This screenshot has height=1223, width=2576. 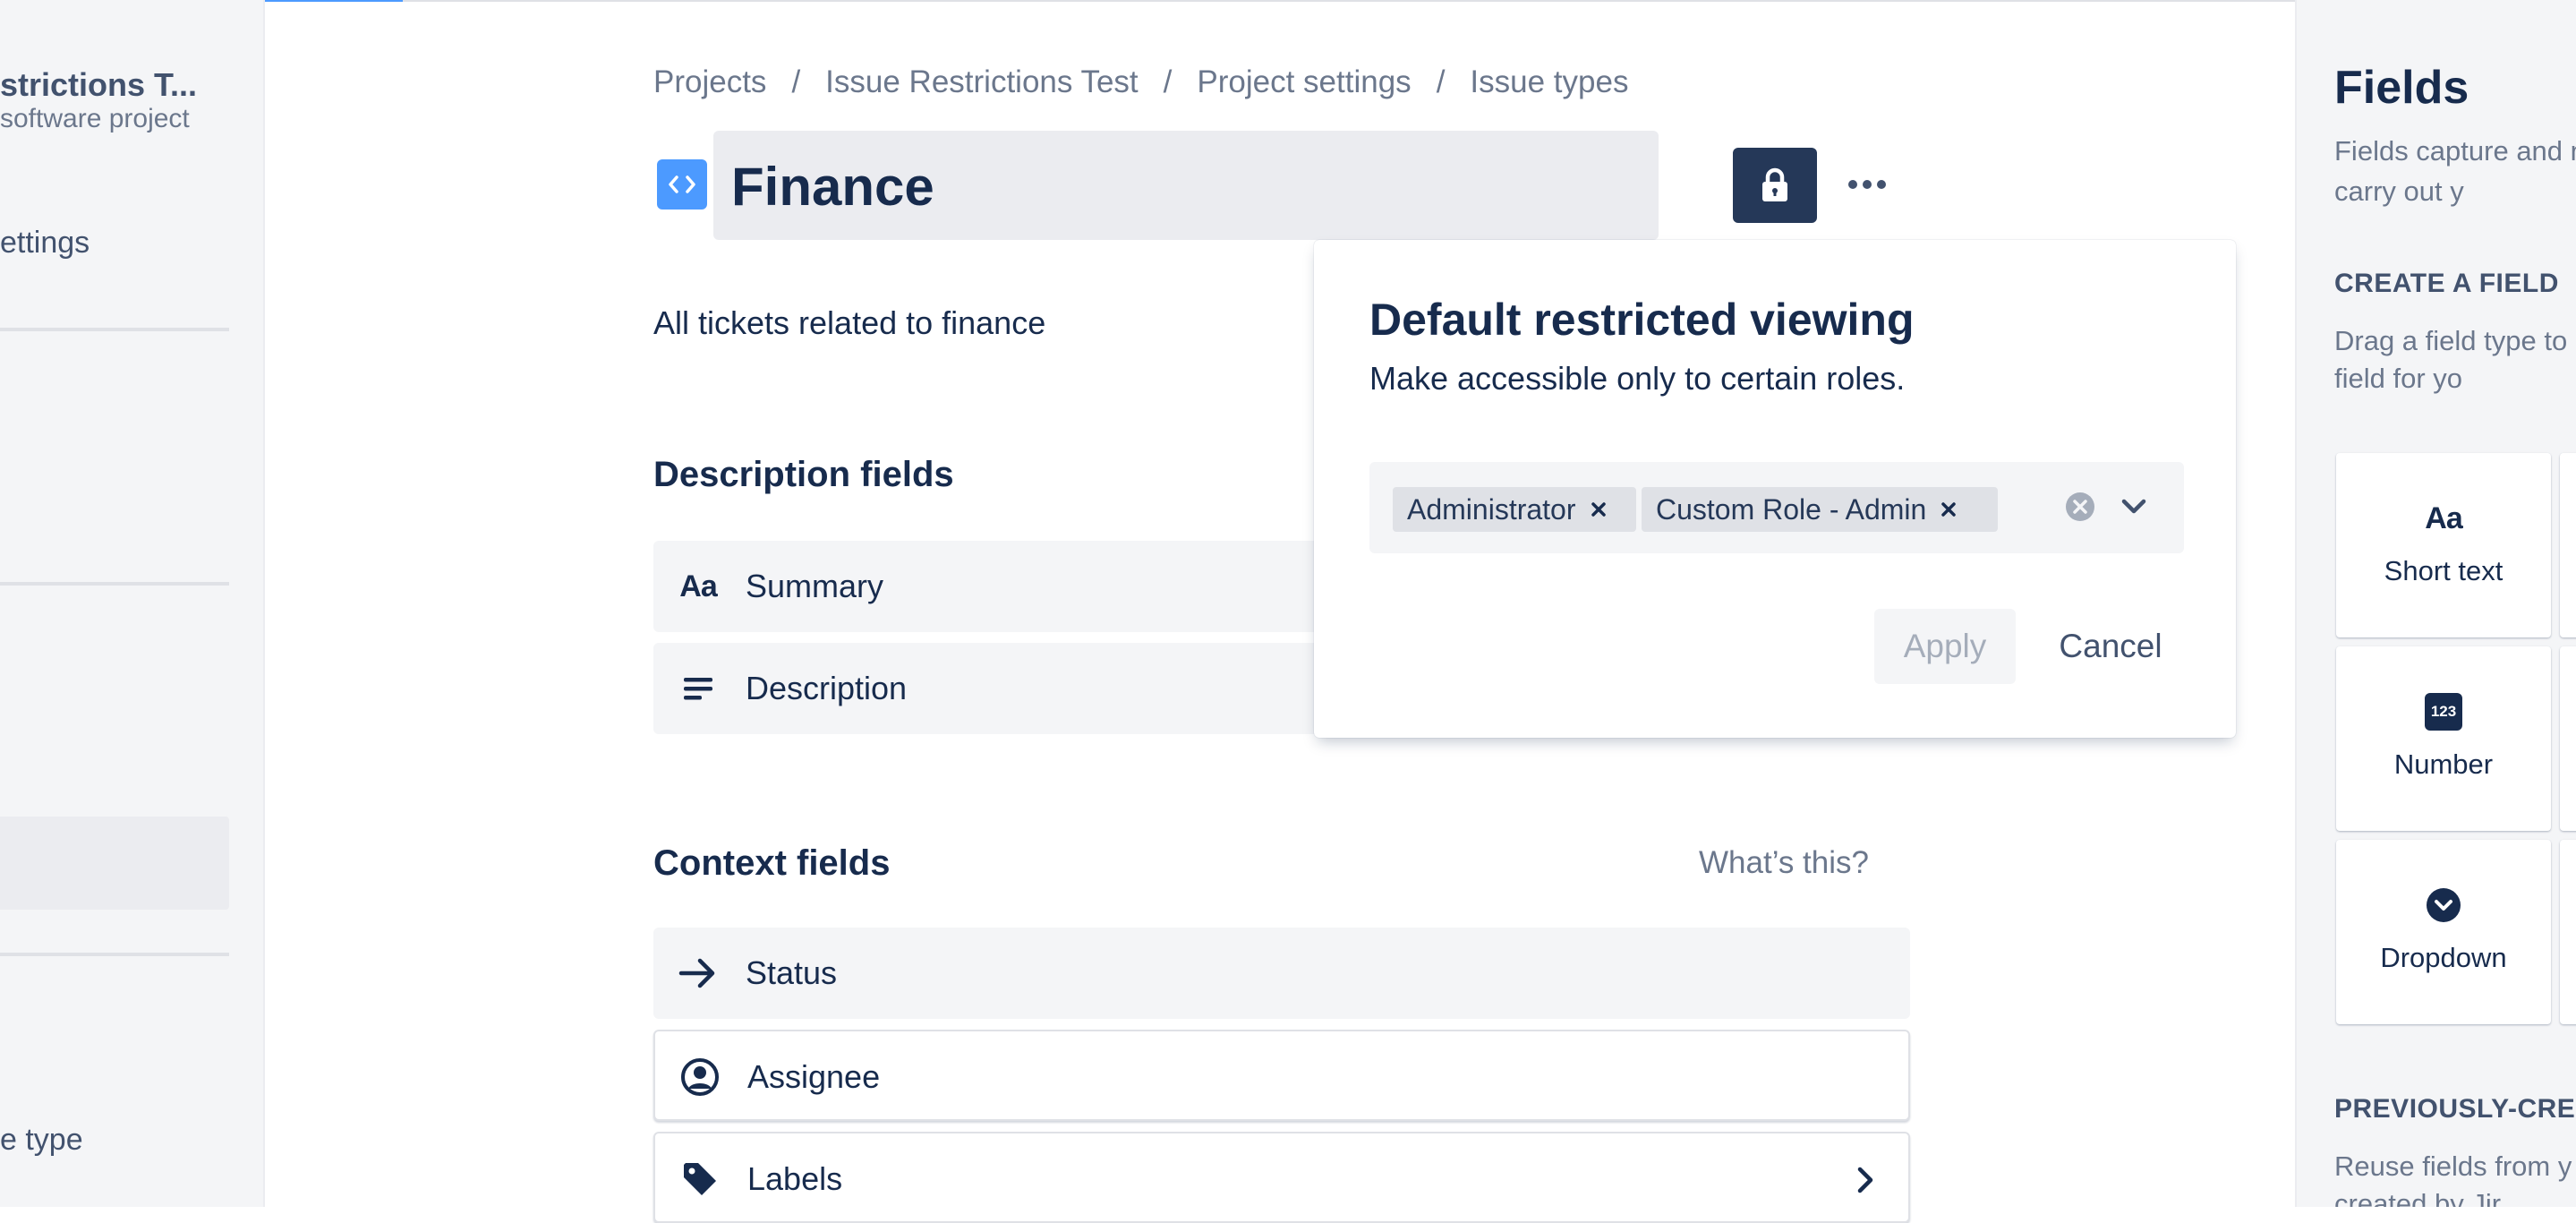 What do you see at coordinates (814, 1076) in the screenshot?
I see `field-label: Assignee` at bounding box center [814, 1076].